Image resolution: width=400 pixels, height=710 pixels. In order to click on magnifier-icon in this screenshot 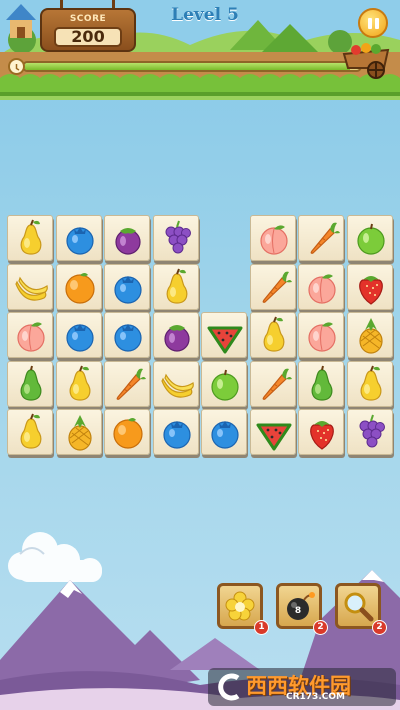, I will do `click(359, 607)`.